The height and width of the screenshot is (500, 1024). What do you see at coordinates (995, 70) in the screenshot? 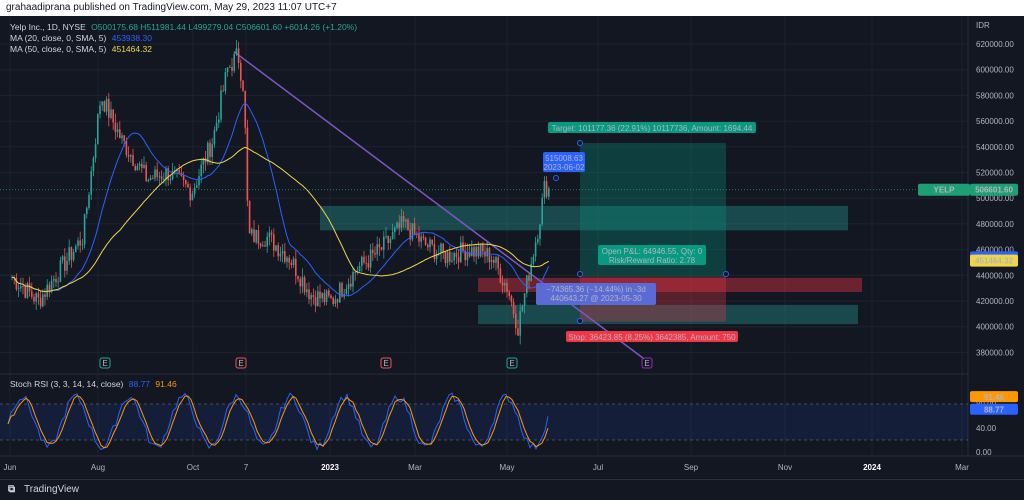
I see `price-tick-label: 600000.00` at bounding box center [995, 70].